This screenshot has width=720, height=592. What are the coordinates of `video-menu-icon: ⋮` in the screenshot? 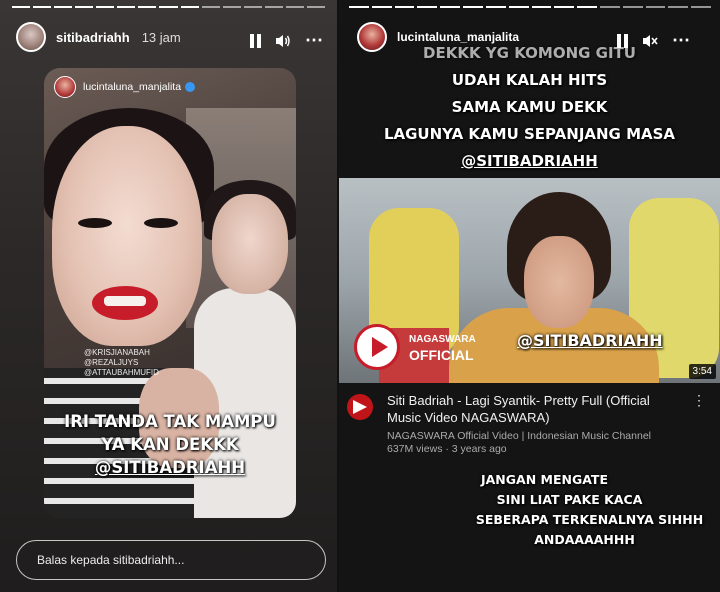 It's located at (699, 400).